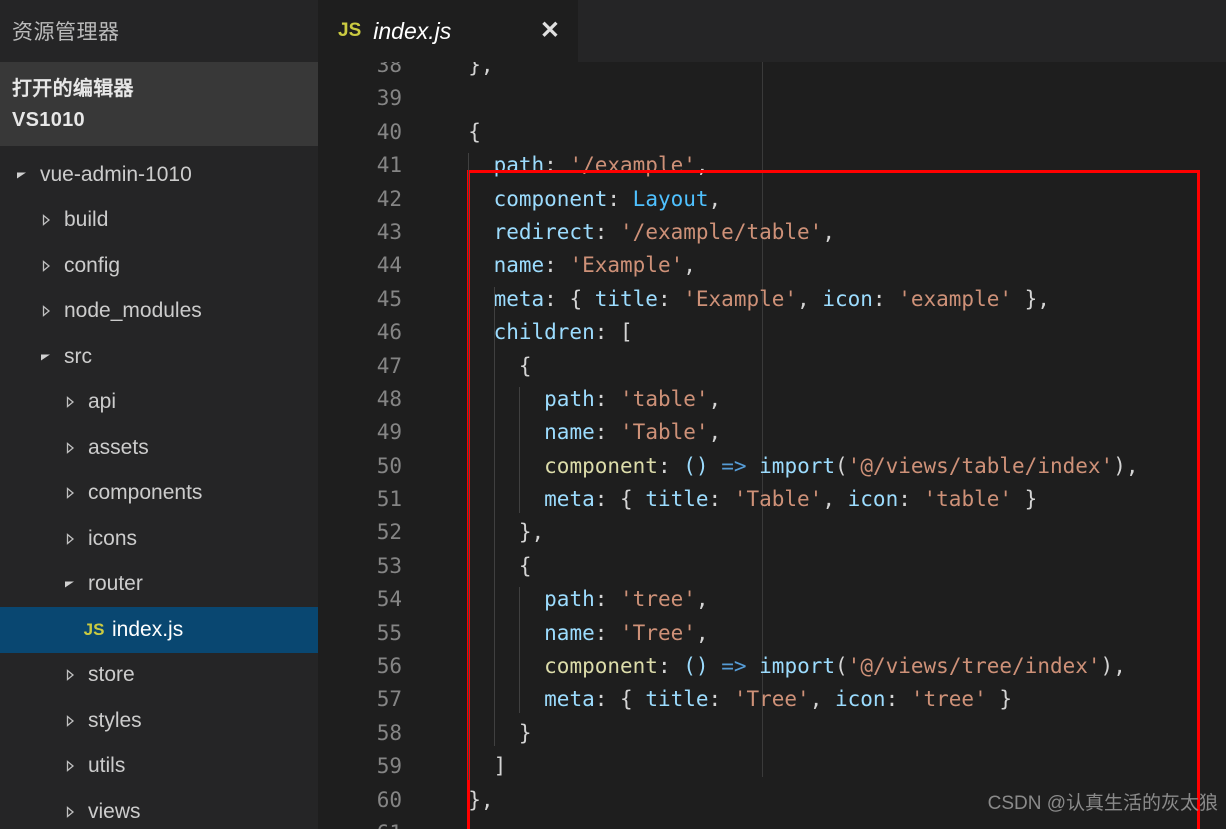 This screenshot has width=1226, height=829. Describe the element at coordinates (159, 721) in the screenshot. I see `tree-item-styles: styles` at that location.